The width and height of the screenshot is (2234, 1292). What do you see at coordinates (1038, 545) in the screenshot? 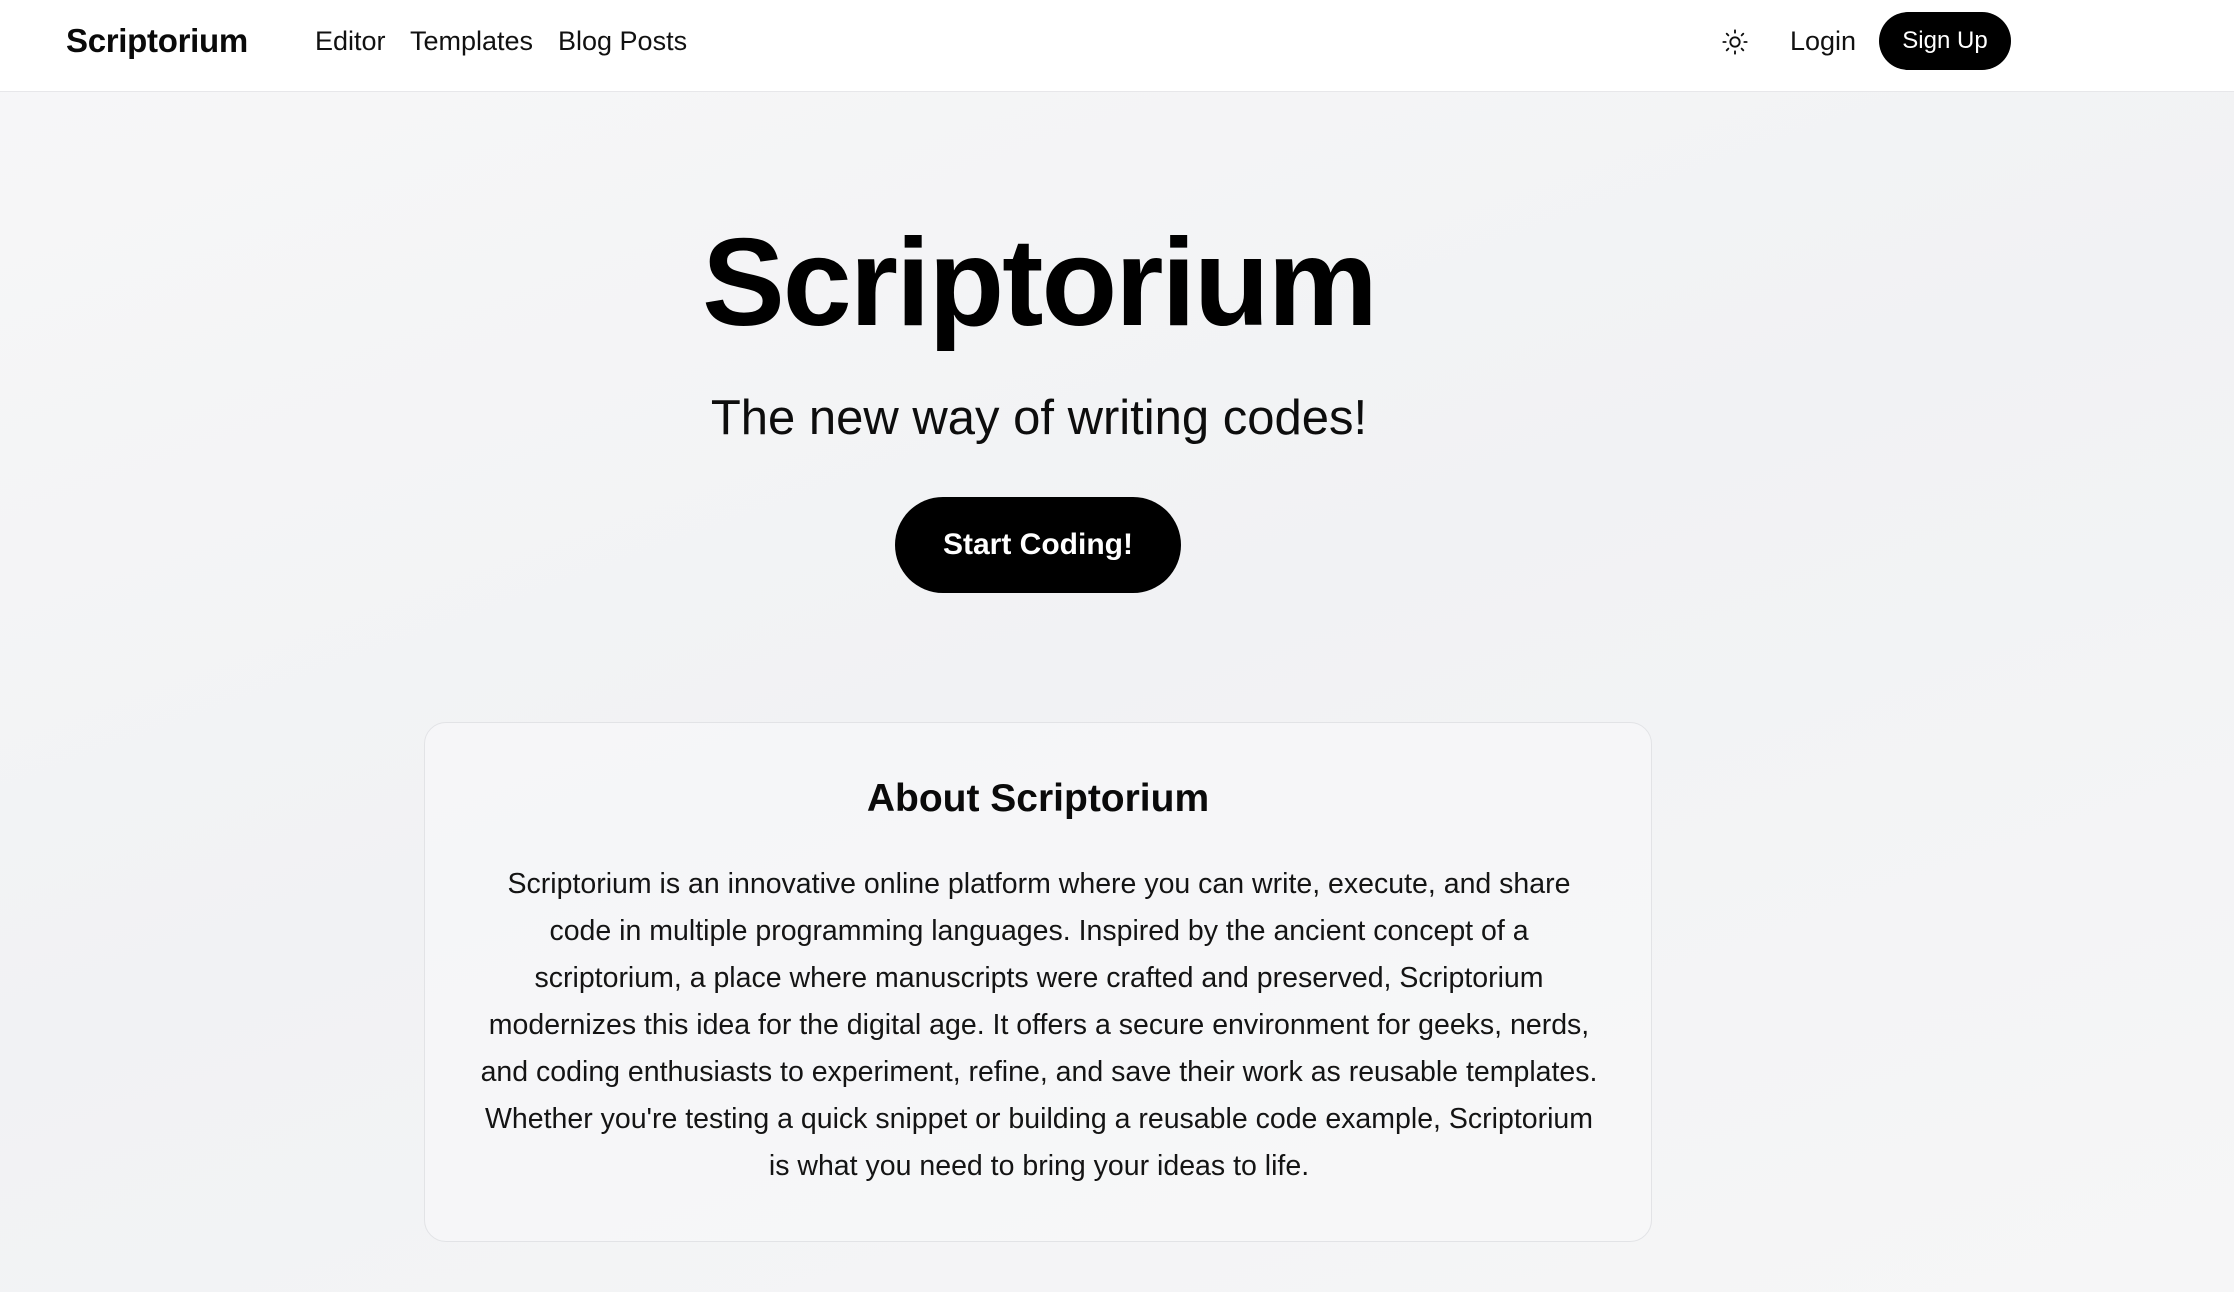
I see `start-coding-button: Start Coding!` at bounding box center [1038, 545].